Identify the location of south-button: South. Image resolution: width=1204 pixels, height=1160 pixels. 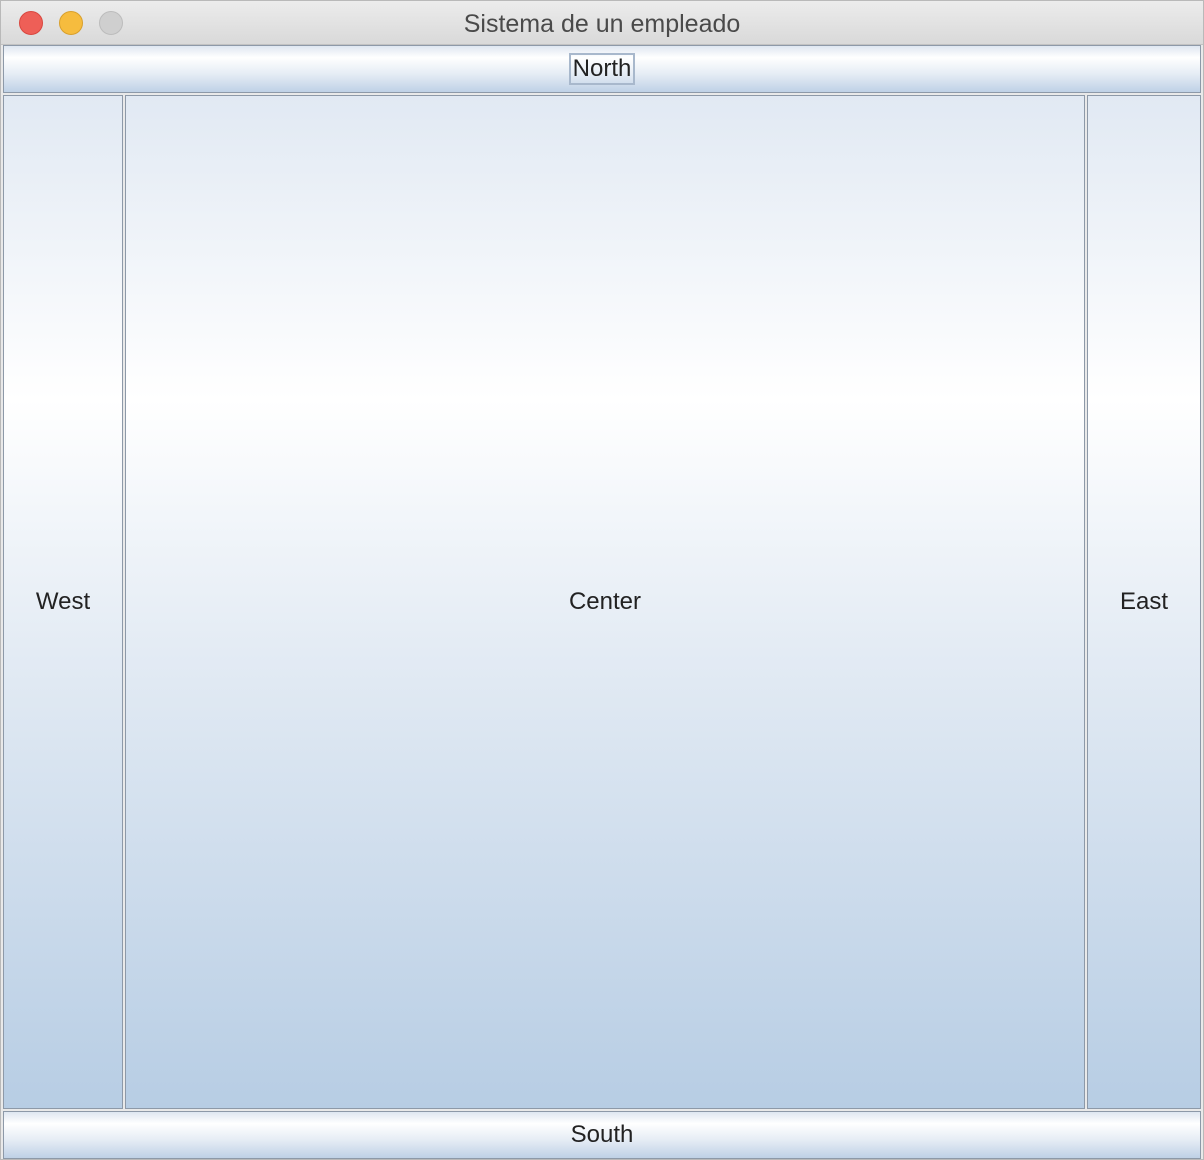
(602, 1135).